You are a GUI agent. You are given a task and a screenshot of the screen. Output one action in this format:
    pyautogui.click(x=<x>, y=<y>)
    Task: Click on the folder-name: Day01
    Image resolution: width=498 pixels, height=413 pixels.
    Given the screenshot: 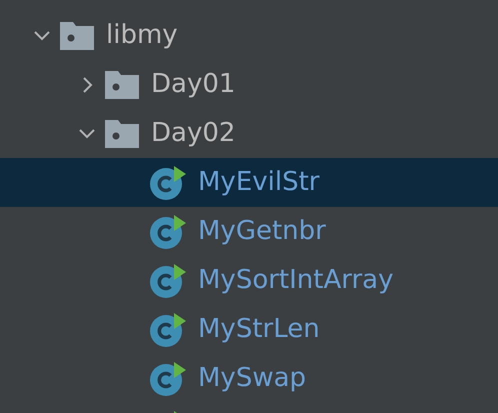 What is the action you would take?
    pyautogui.click(x=193, y=84)
    